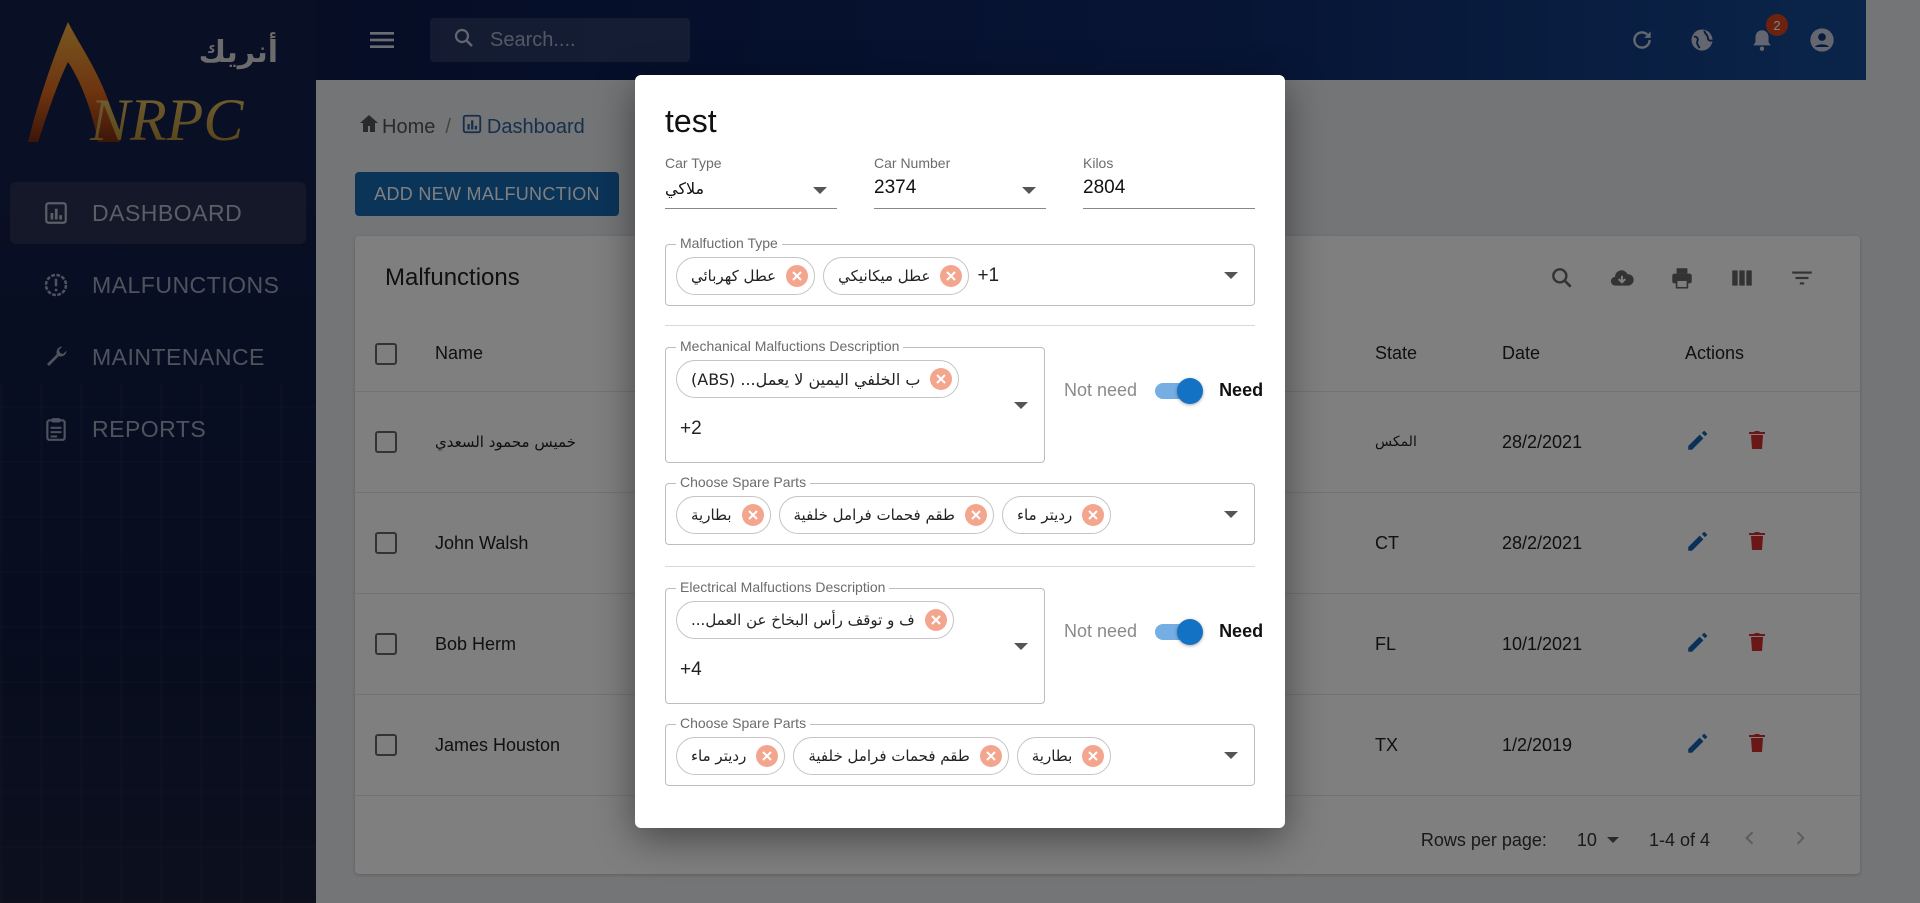  I want to click on car-type-select: Car Type ملاكي, so click(751, 183).